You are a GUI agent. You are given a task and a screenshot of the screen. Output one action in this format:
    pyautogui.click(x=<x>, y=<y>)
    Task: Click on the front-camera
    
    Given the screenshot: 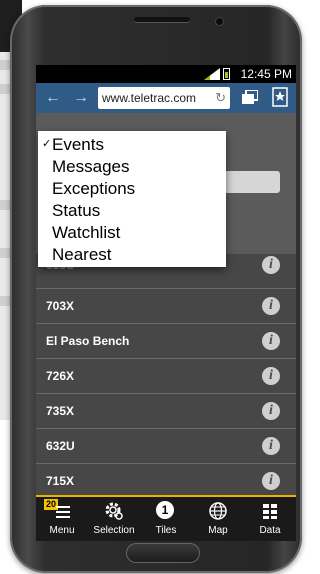 What is the action you would take?
    pyautogui.click(x=219, y=21)
    